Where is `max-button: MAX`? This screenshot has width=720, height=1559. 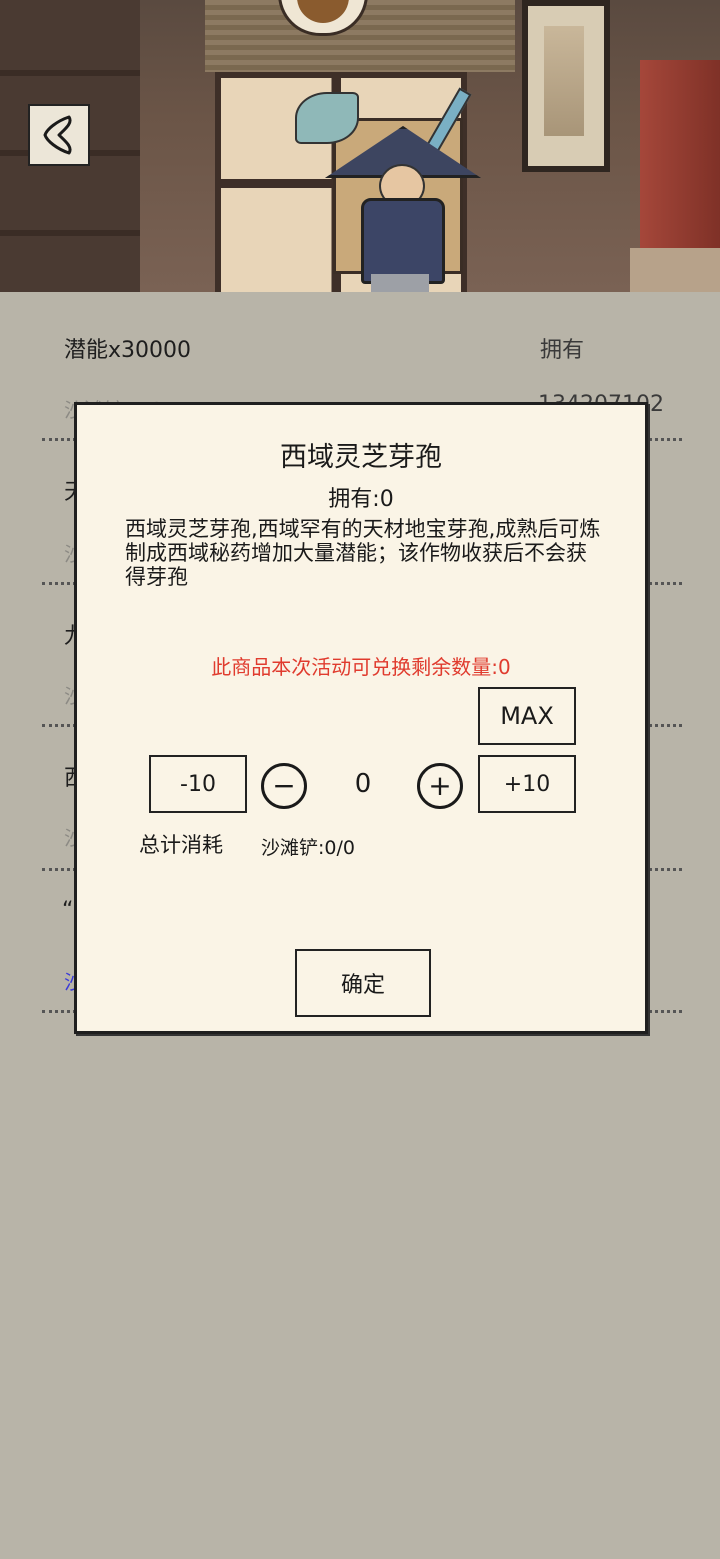
max-button: MAX is located at coordinates (527, 716).